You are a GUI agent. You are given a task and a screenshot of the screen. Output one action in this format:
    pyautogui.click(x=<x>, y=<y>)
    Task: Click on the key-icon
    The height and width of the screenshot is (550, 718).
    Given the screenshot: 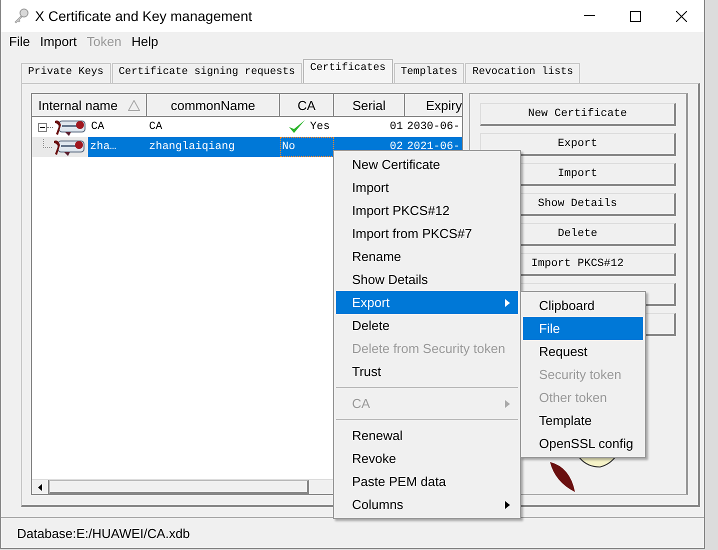 What is the action you would take?
    pyautogui.click(x=21, y=16)
    